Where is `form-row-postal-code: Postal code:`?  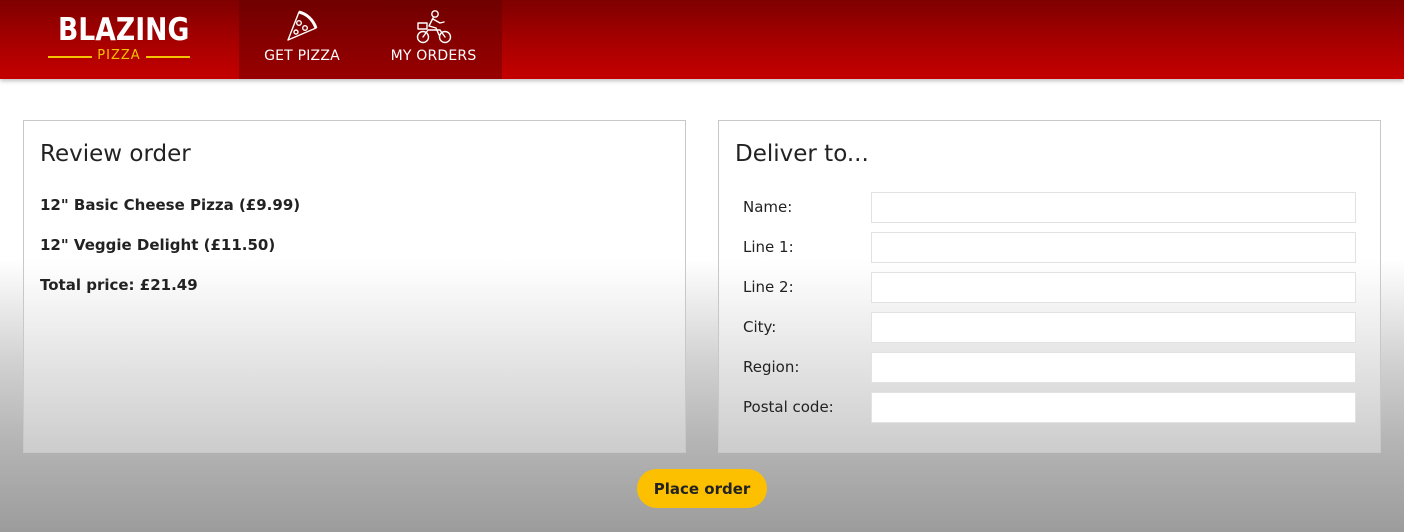 form-row-postal-code: Postal code: is located at coordinates (1050, 407).